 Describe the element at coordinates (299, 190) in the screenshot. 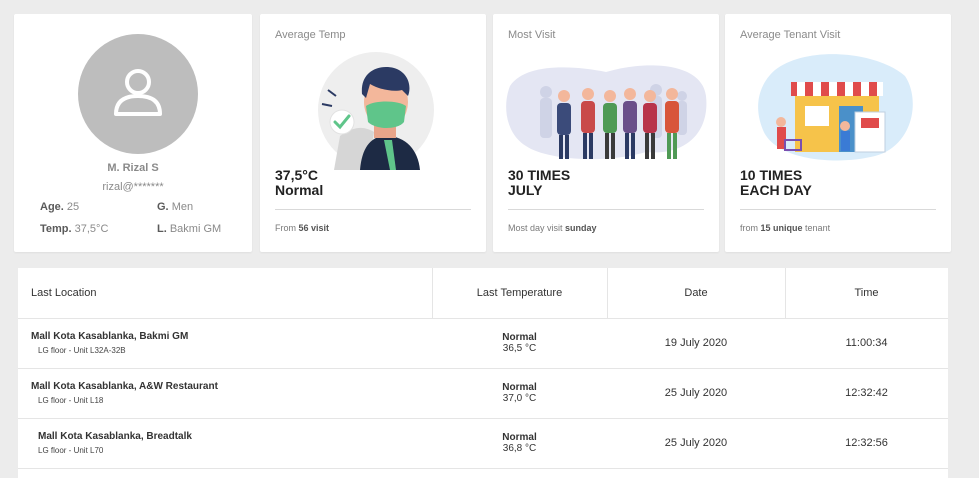

I see `temp-status: Normal` at that location.